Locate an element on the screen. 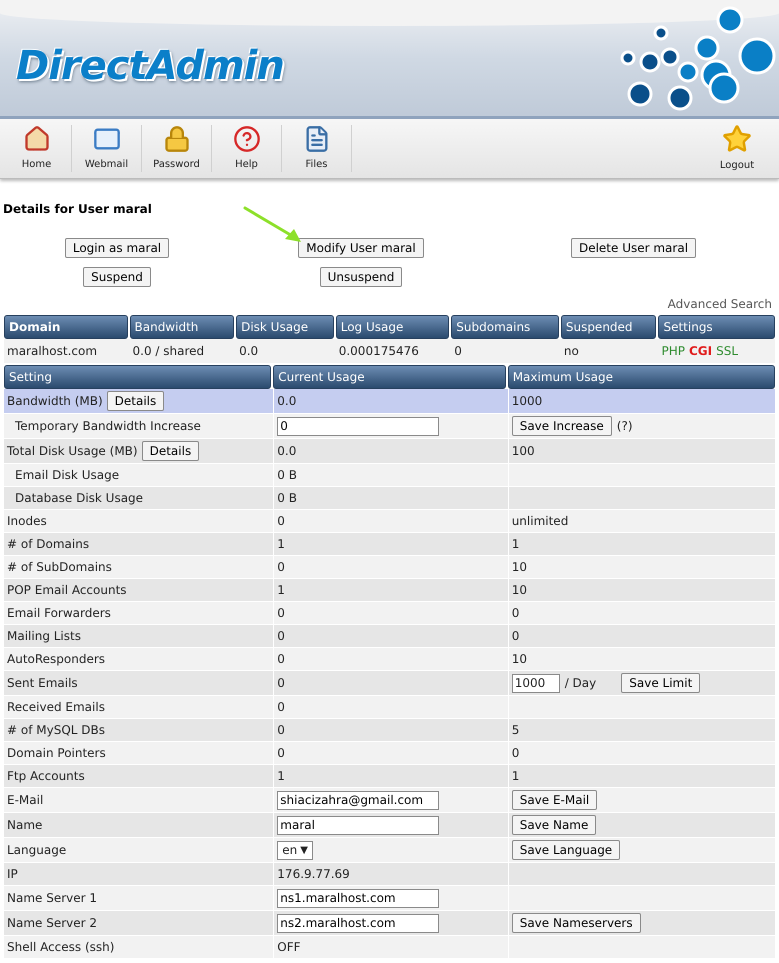 The image size is (779, 963). setting-label: Inodes is located at coordinates (27, 521).